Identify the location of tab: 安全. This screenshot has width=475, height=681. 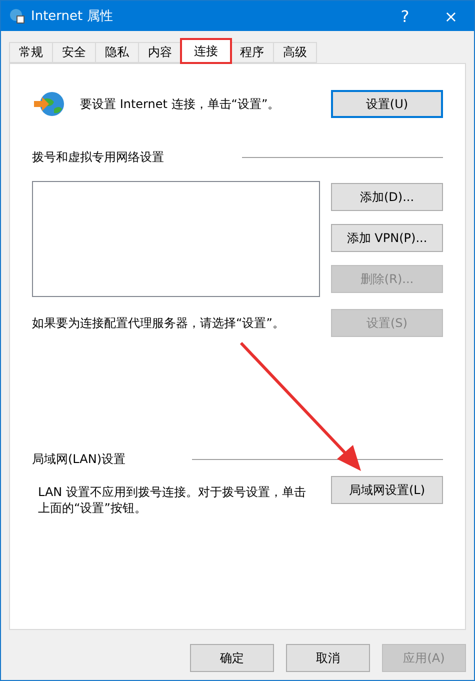
(74, 52).